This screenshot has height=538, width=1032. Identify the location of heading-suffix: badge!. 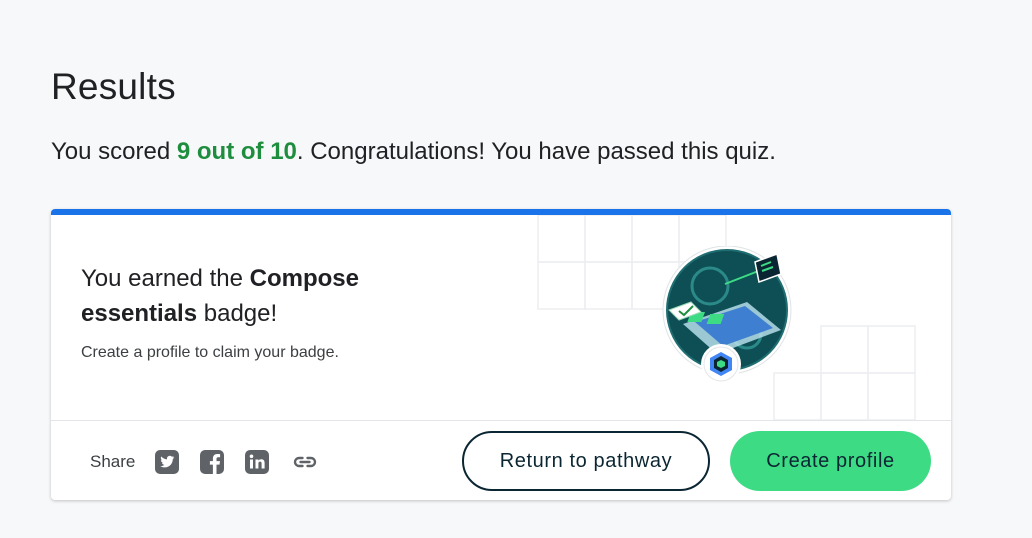
(237, 313).